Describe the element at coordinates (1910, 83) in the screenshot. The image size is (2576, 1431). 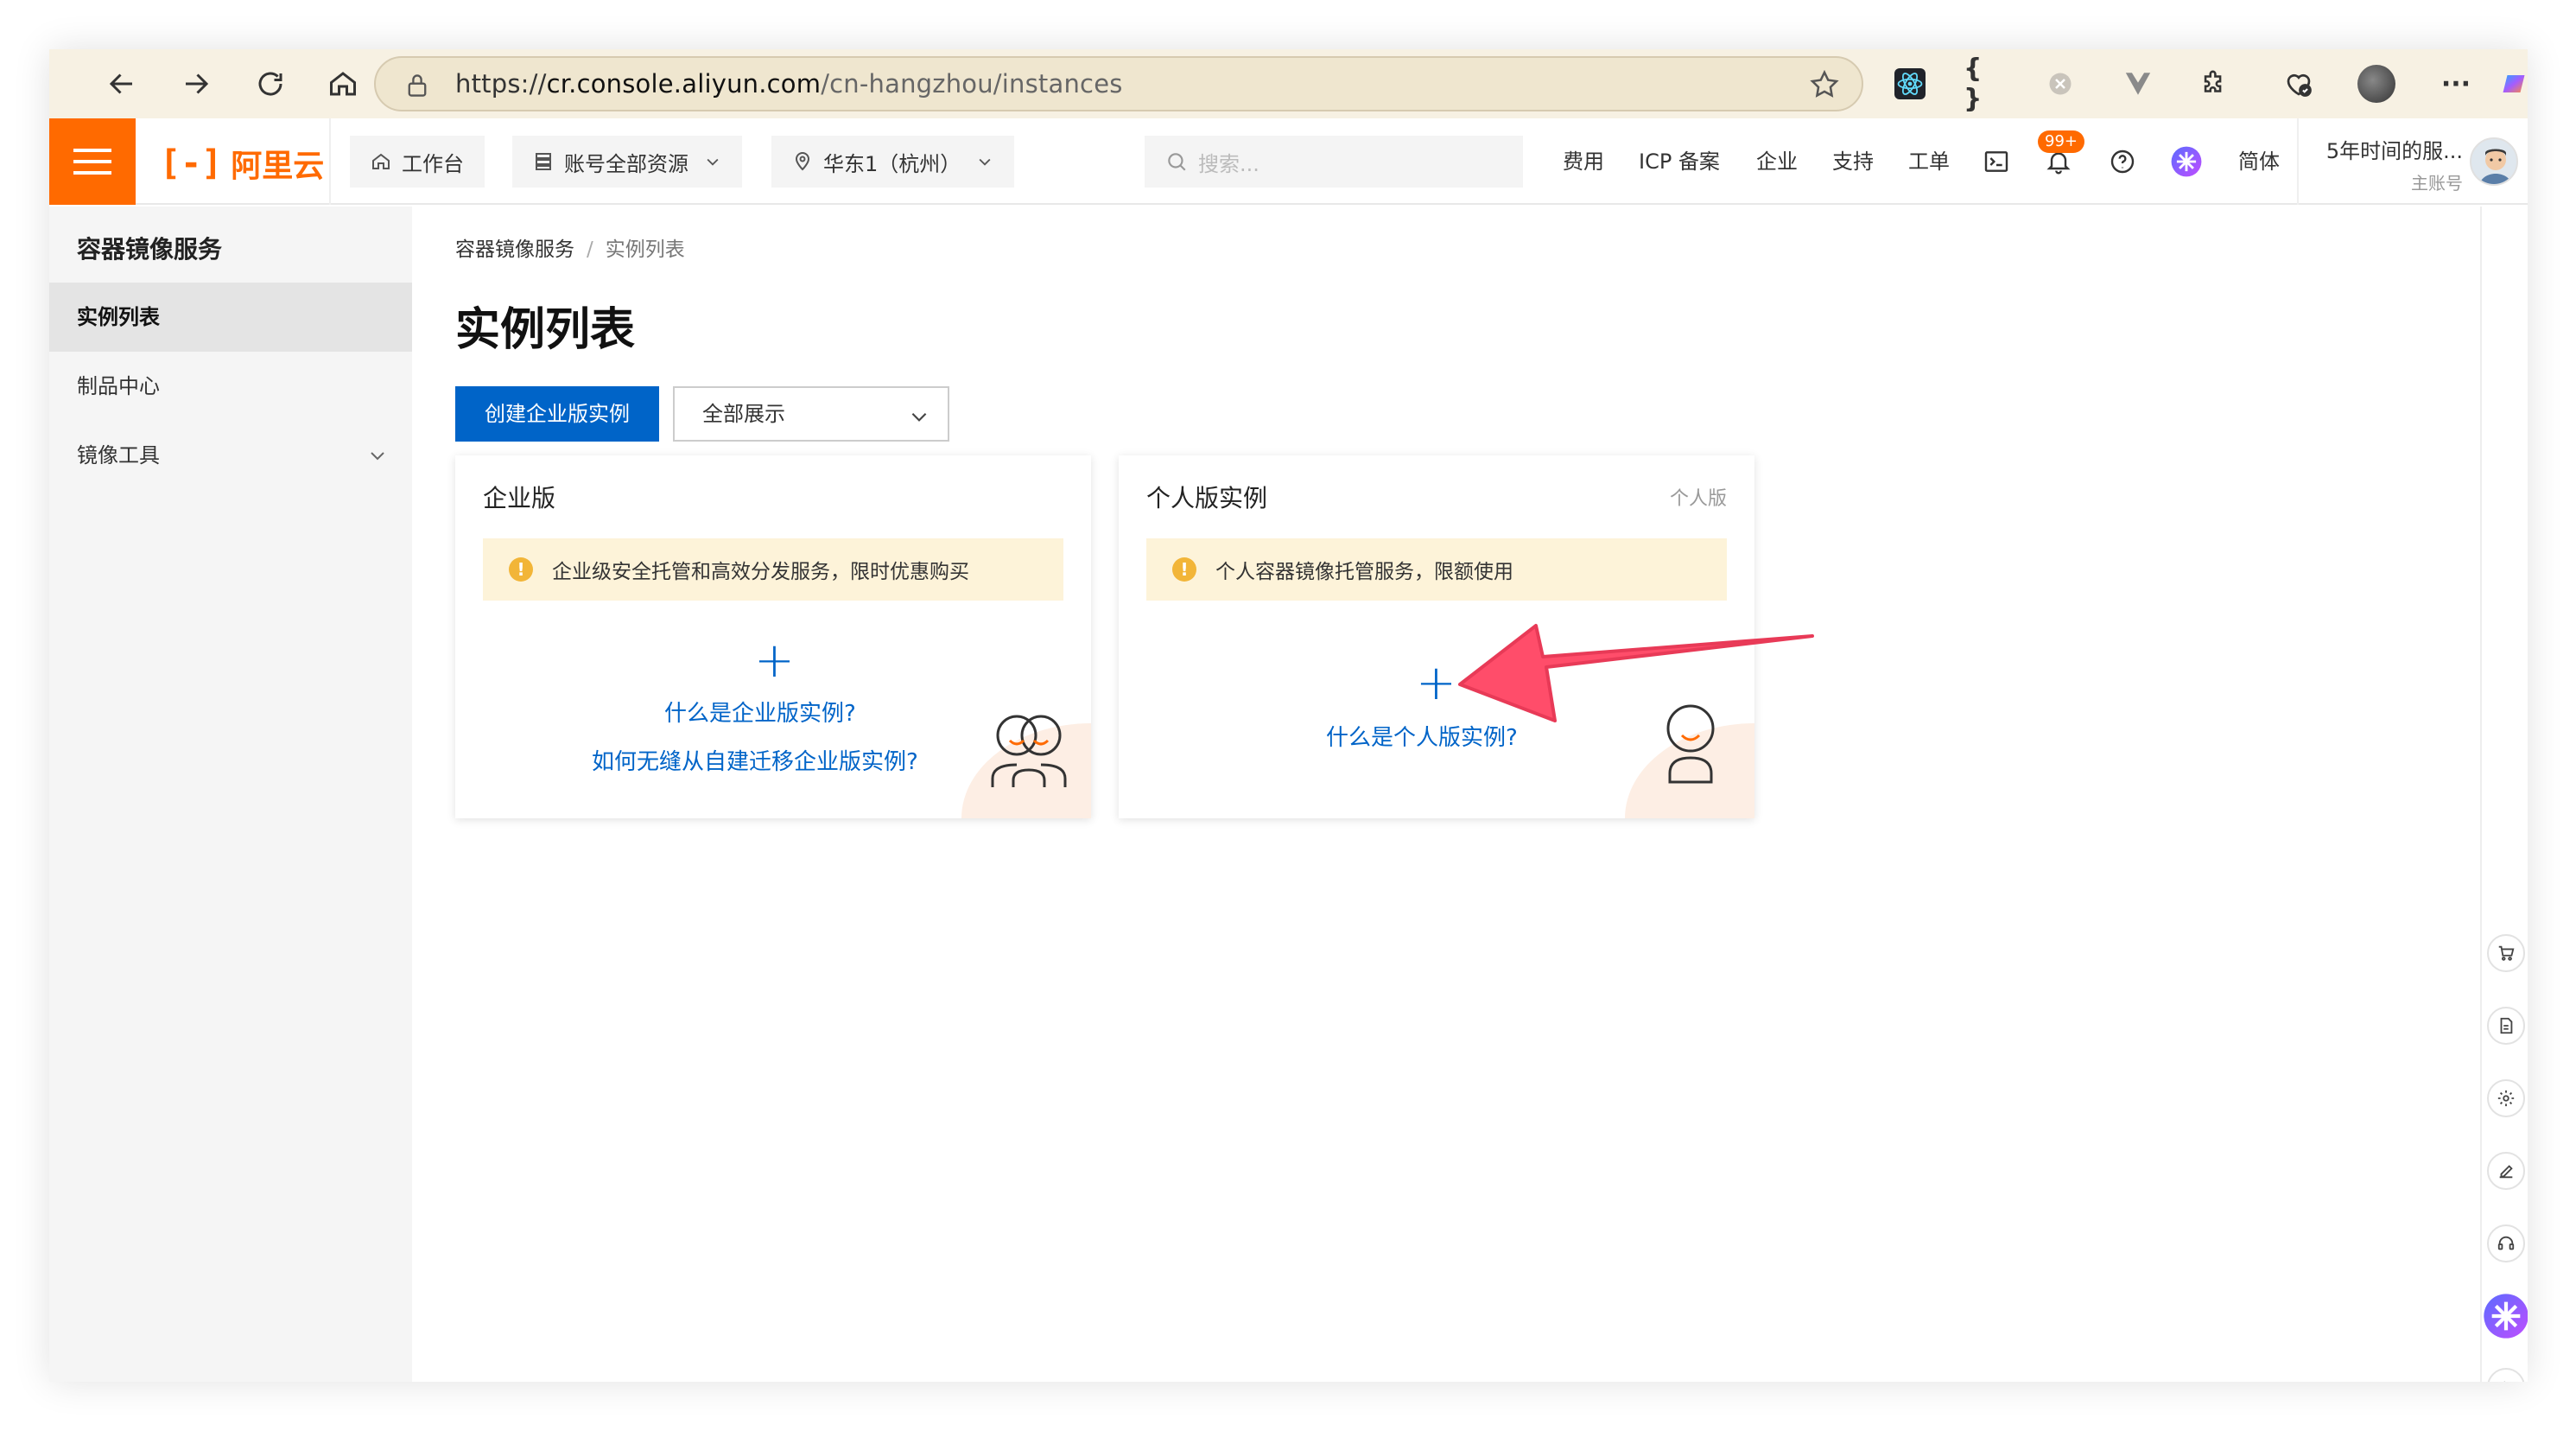
I see `react-devtools-icon` at that location.